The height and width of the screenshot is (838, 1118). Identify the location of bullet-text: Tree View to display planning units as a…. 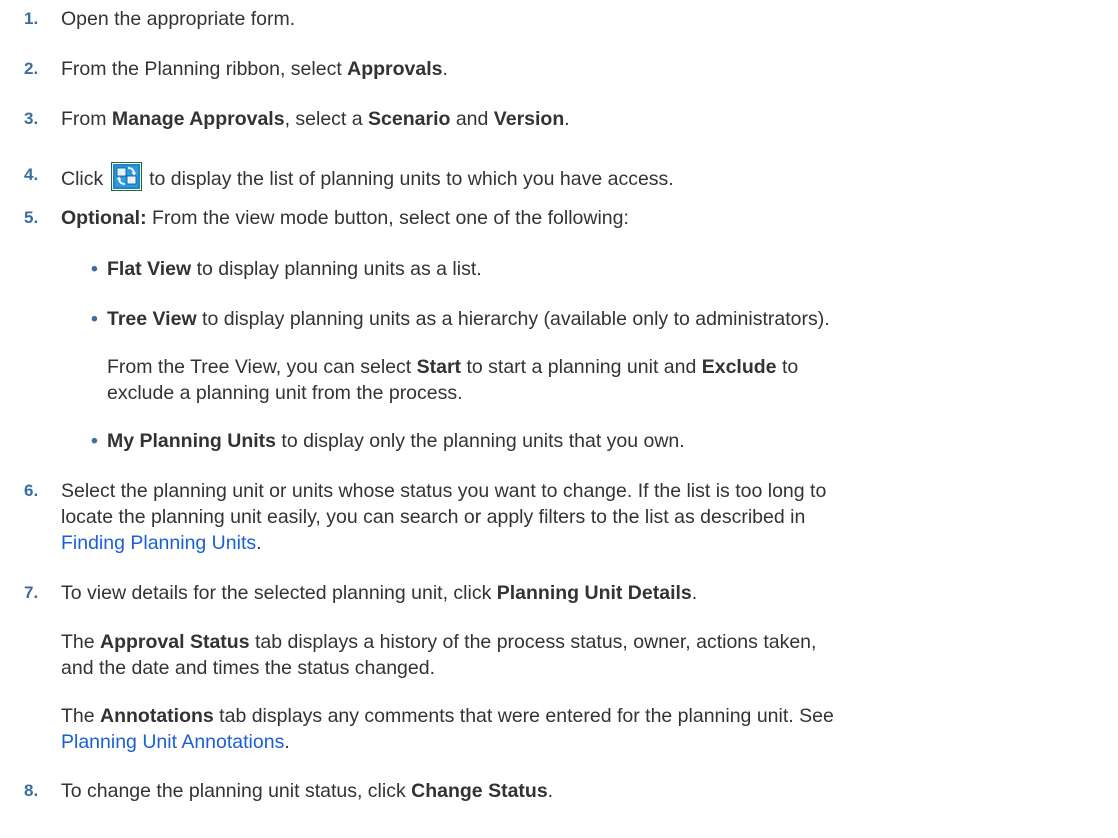
(468, 319).